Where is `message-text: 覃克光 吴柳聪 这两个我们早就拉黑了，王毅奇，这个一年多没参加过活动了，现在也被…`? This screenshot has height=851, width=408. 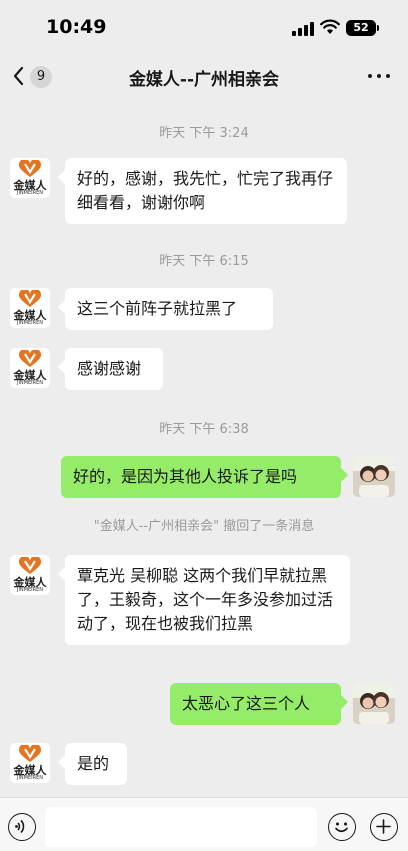 message-text: 覃克光 吴柳聪 这两个我们早就拉黑了，王毅奇，这个一年多没参加过活动了，现在也被… is located at coordinates (205, 599).